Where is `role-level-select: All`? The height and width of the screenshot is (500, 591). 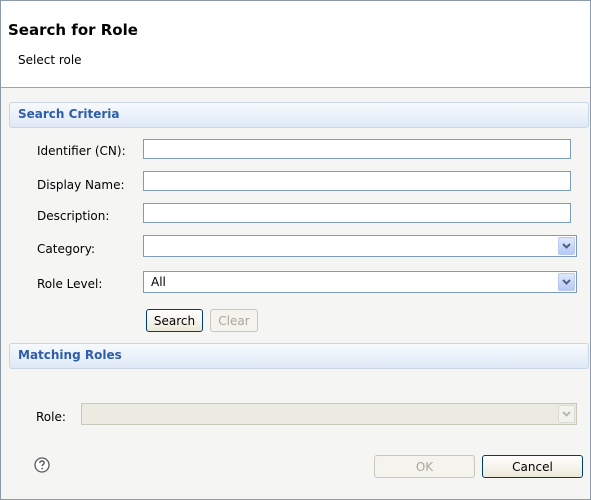 role-level-select: All is located at coordinates (360, 282).